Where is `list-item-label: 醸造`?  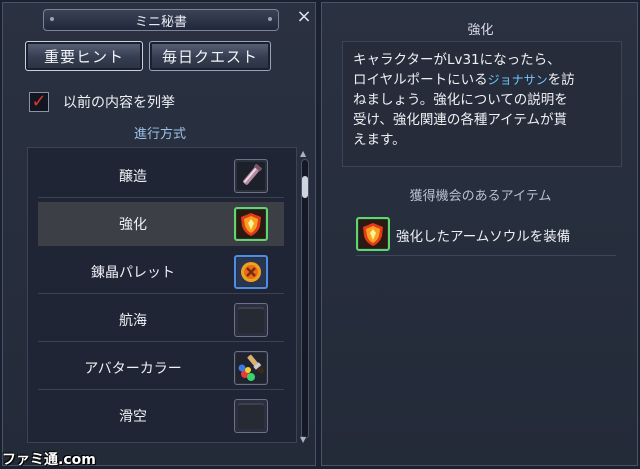
list-item-label: 醸造 is located at coordinates (133, 177).